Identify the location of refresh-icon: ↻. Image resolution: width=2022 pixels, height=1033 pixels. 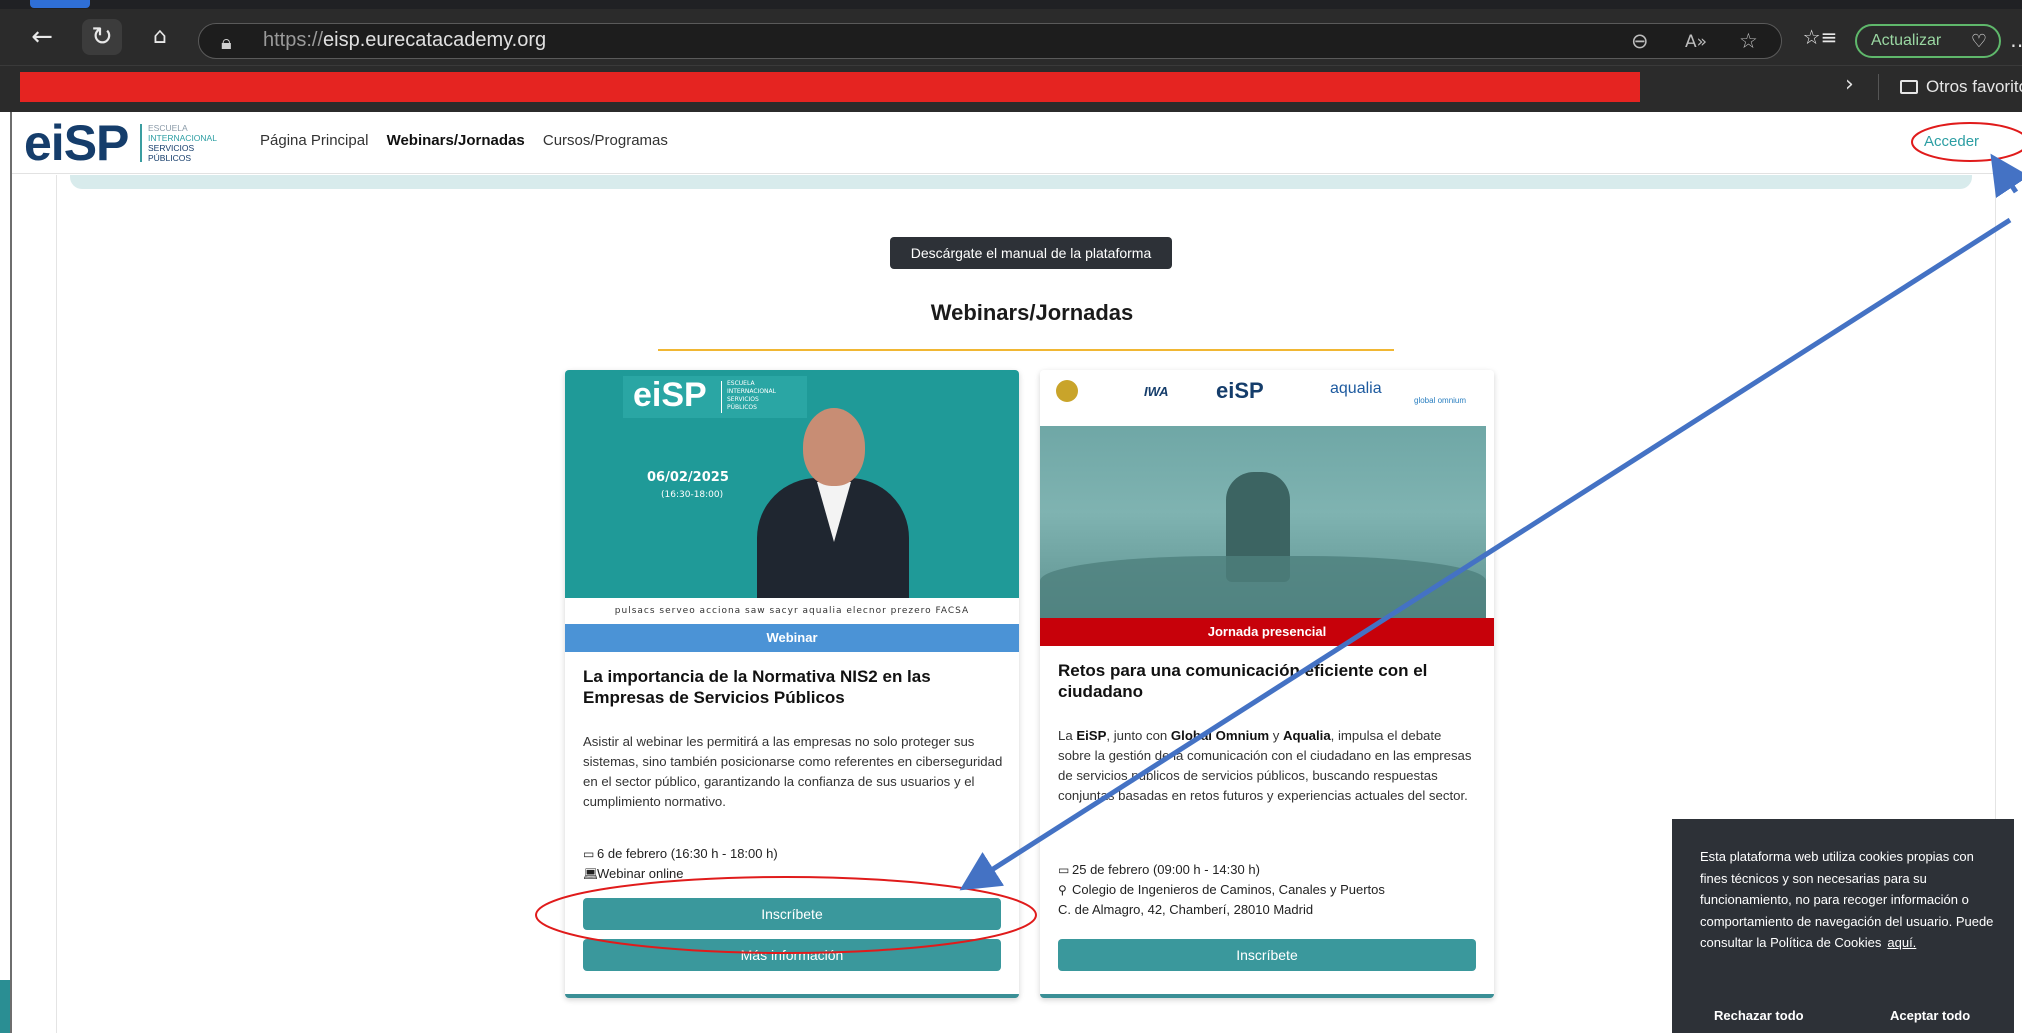
(102, 37).